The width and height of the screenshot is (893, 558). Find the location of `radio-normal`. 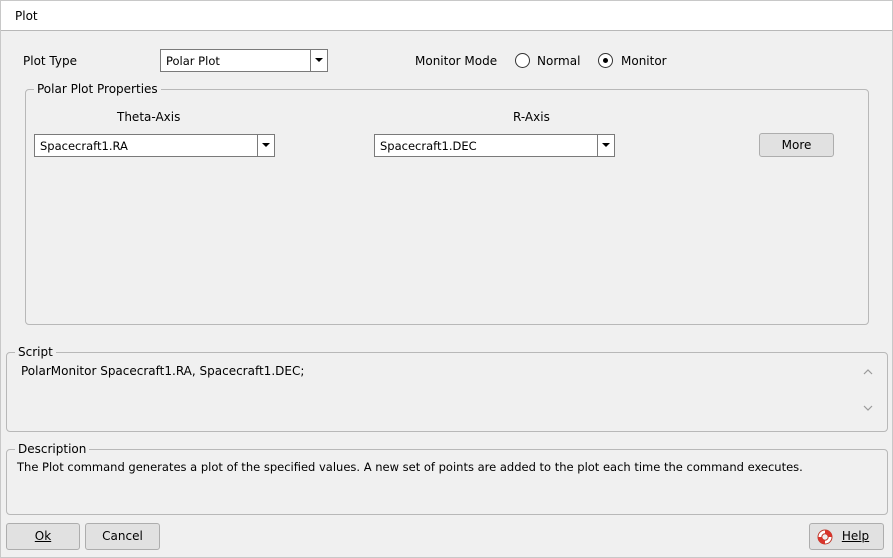

radio-normal is located at coordinates (522, 60).